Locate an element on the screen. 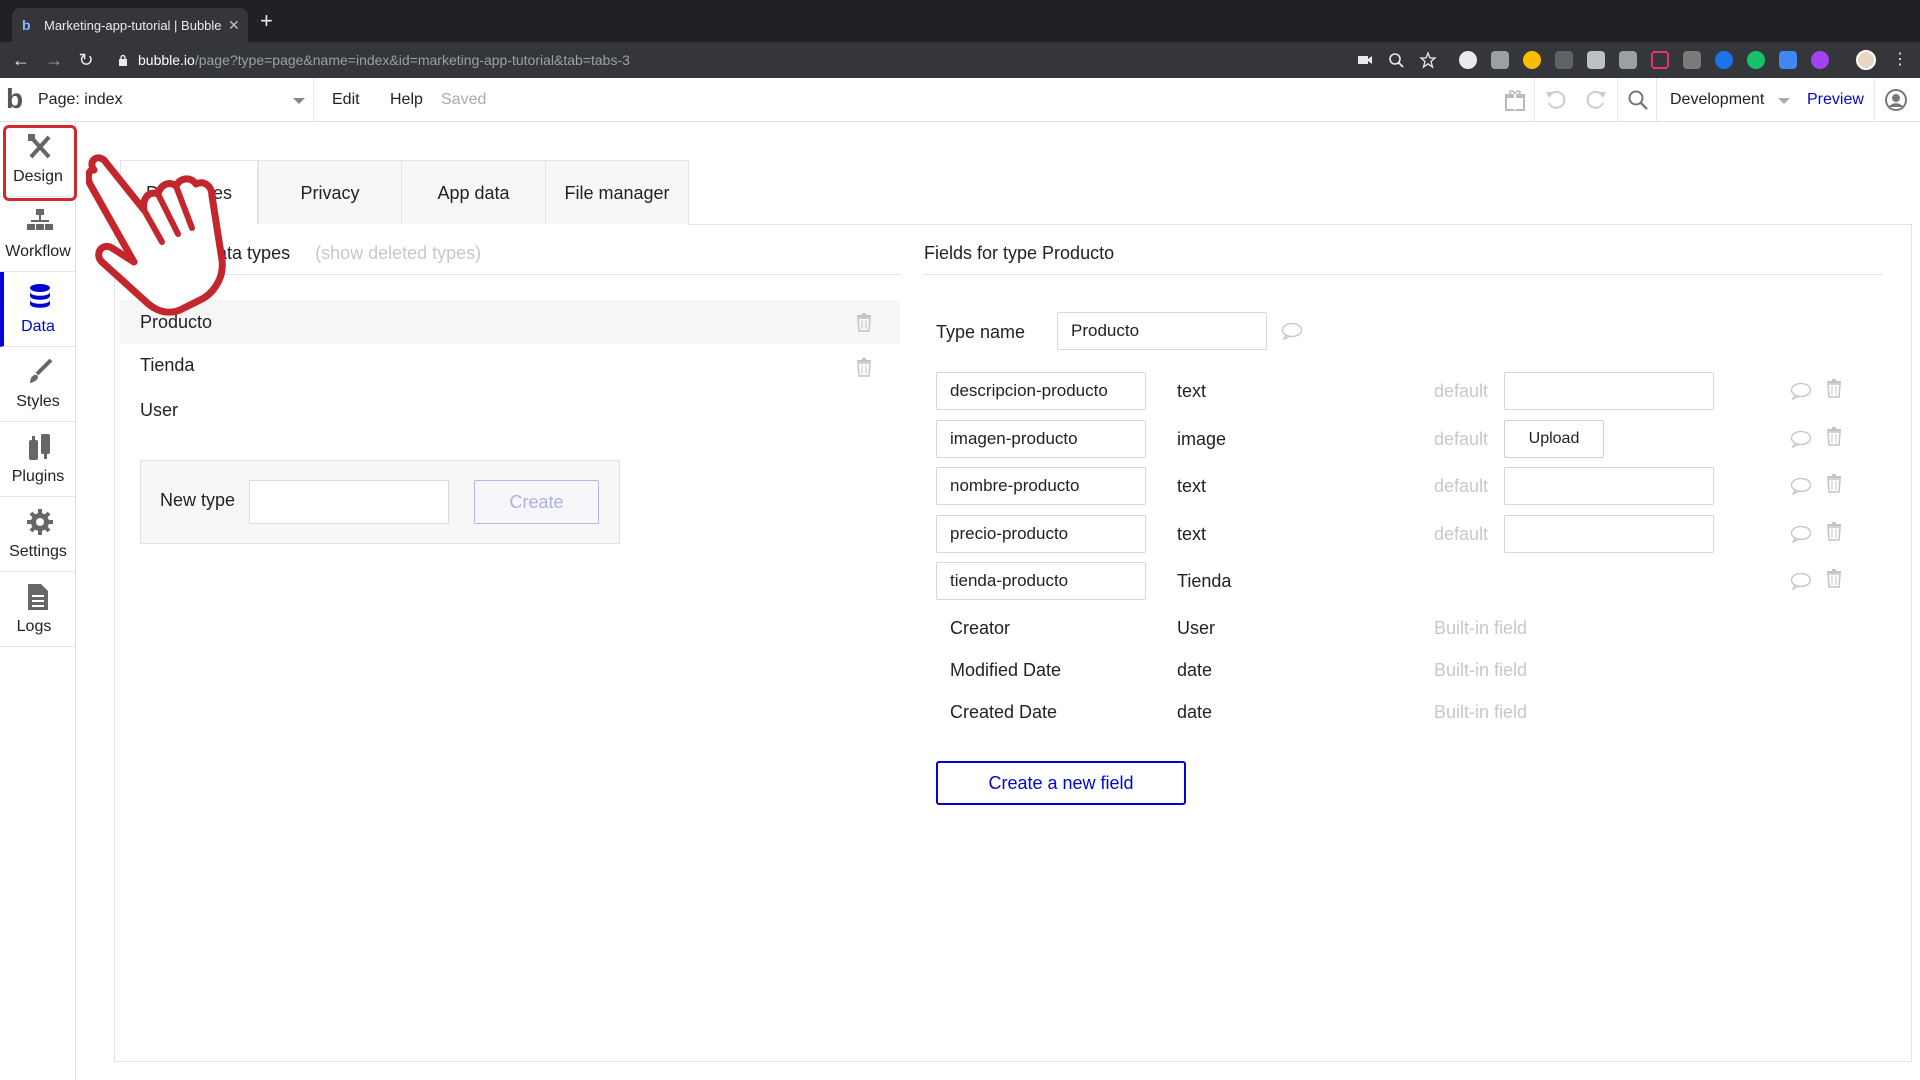 The width and height of the screenshot is (1920, 1080). tab-label: Privacy is located at coordinates (330, 193).